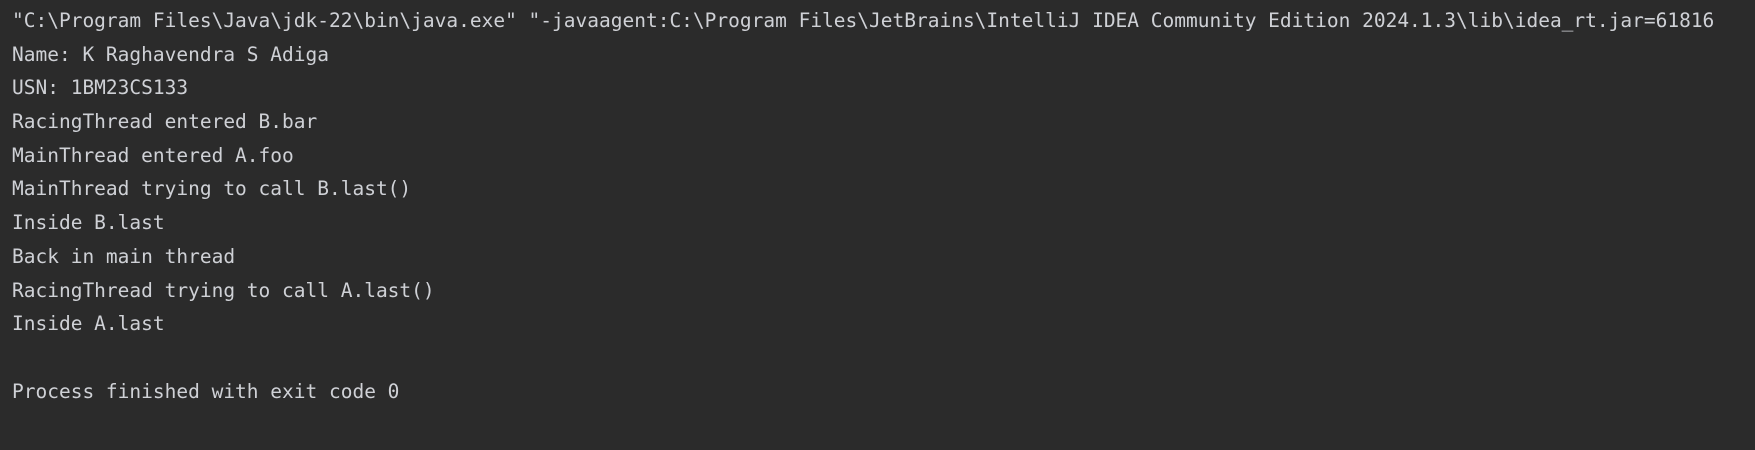  Describe the element at coordinates (88, 223) in the screenshot. I see `console-line: Inside B.last` at that location.